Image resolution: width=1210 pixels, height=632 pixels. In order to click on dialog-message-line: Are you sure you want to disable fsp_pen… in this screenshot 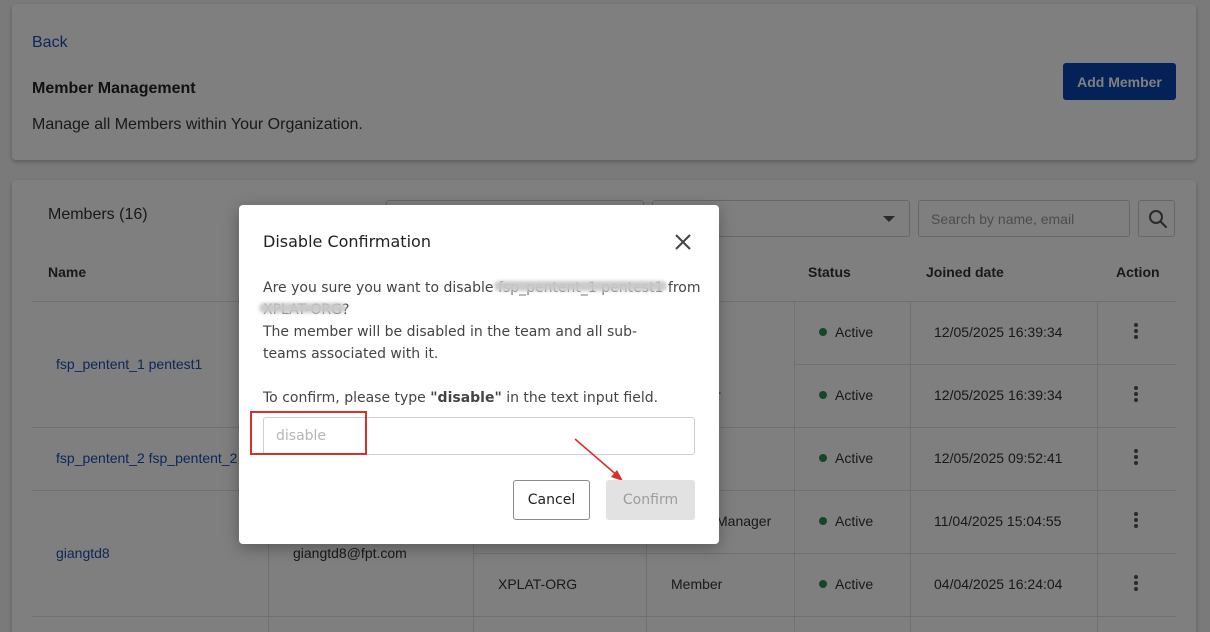, I will do `click(481, 288)`.